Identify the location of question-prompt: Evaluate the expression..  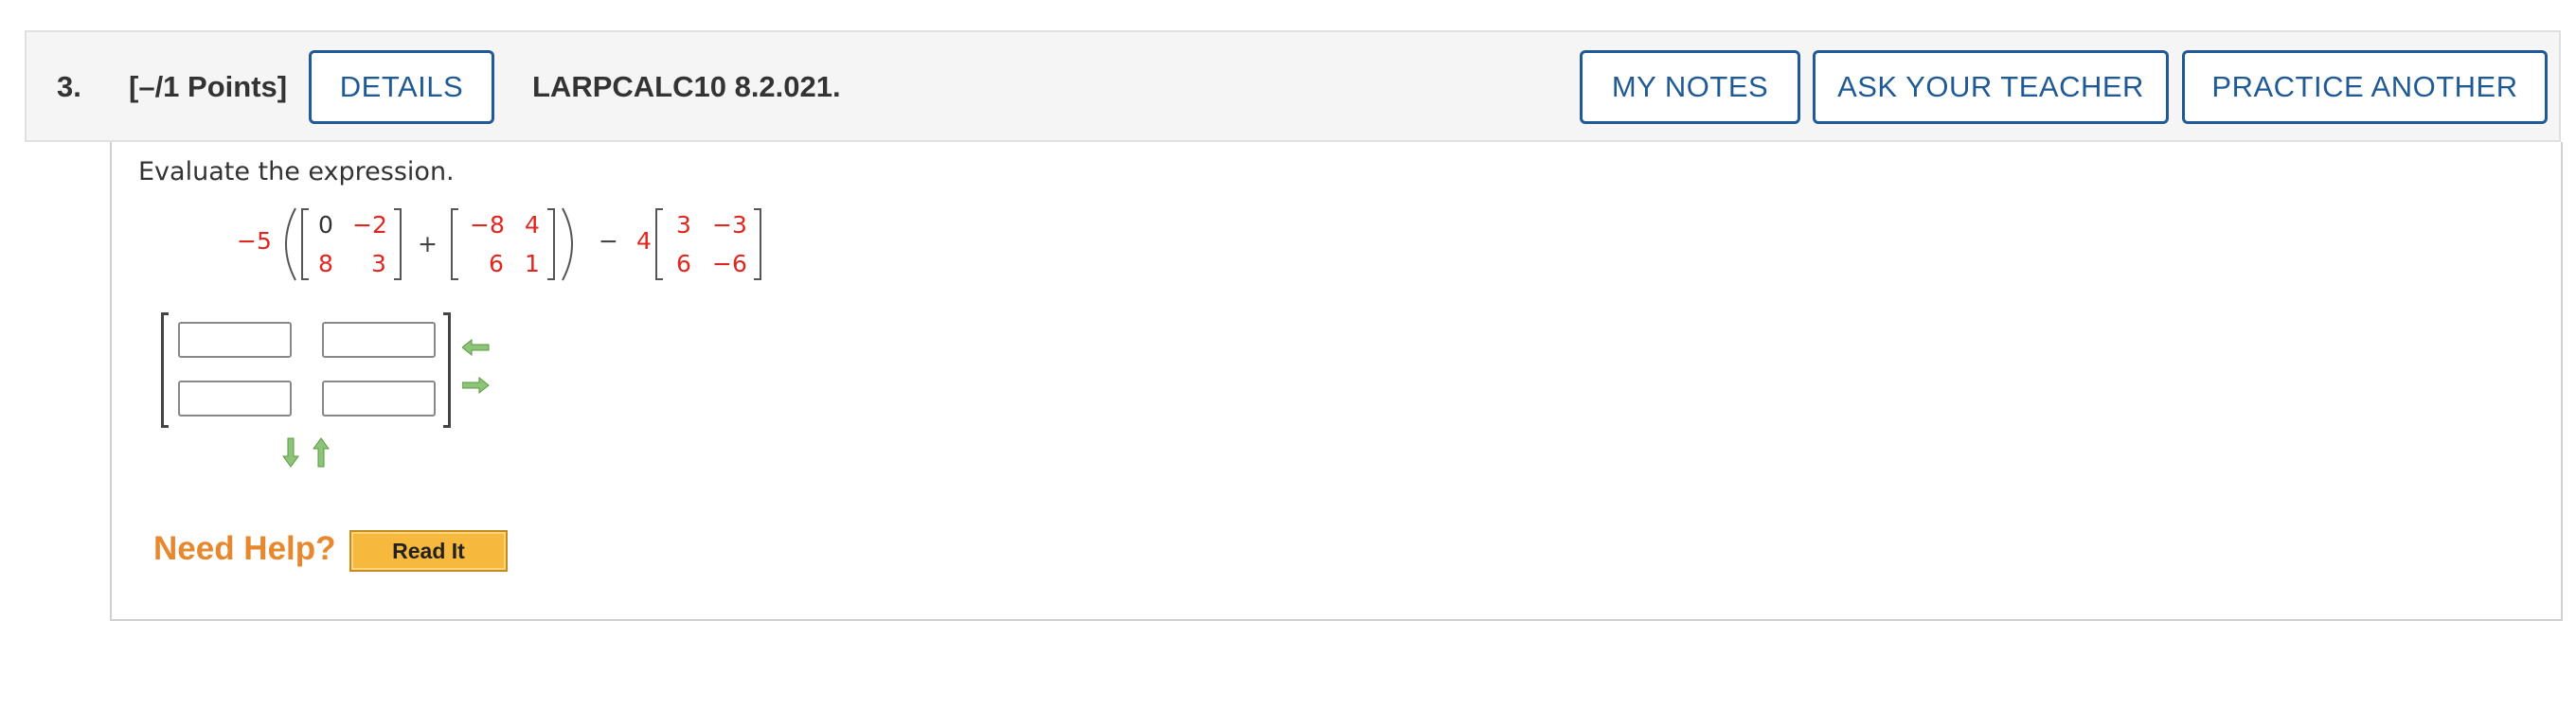
(296, 171).